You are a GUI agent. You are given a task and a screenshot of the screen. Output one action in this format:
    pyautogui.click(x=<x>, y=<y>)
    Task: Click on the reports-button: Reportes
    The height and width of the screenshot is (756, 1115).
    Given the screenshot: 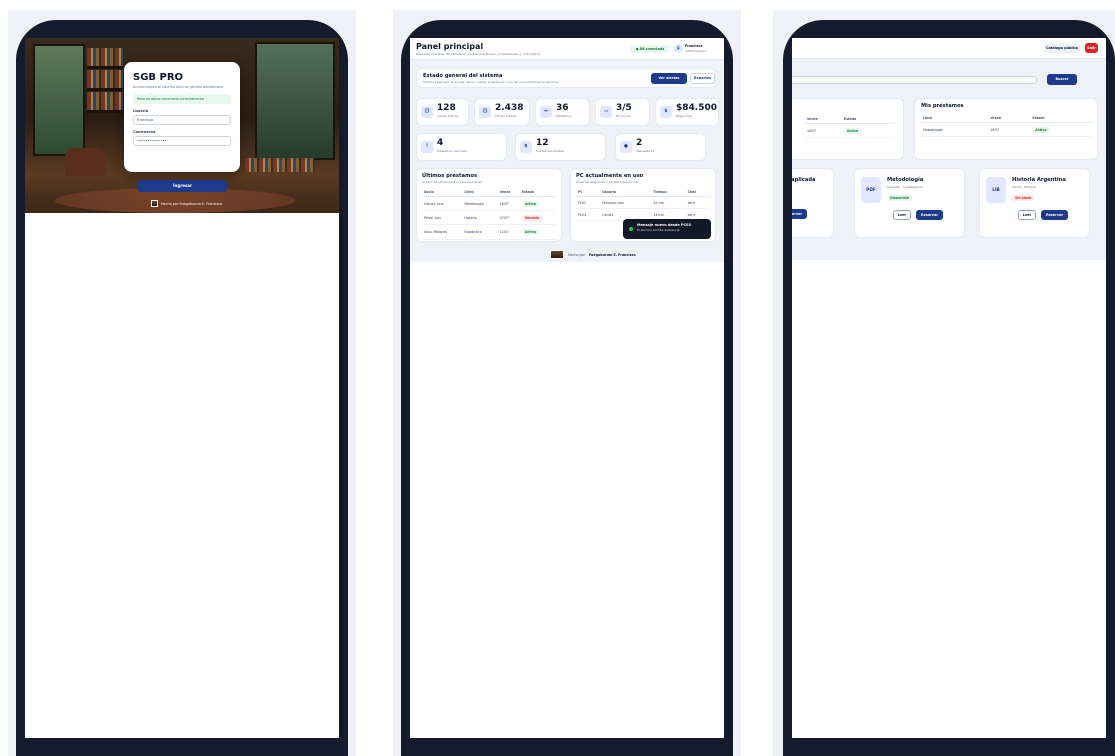 What is the action you would take?
    pyautogui.click(x=702, y=78)
    